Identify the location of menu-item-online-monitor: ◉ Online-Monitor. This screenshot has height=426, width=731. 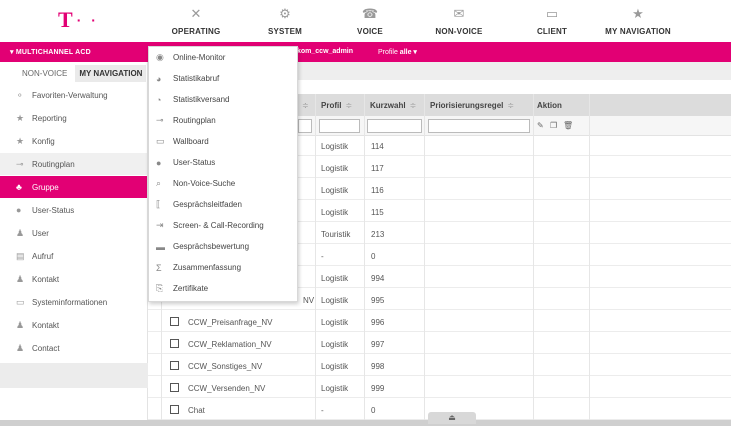
(223, 57).